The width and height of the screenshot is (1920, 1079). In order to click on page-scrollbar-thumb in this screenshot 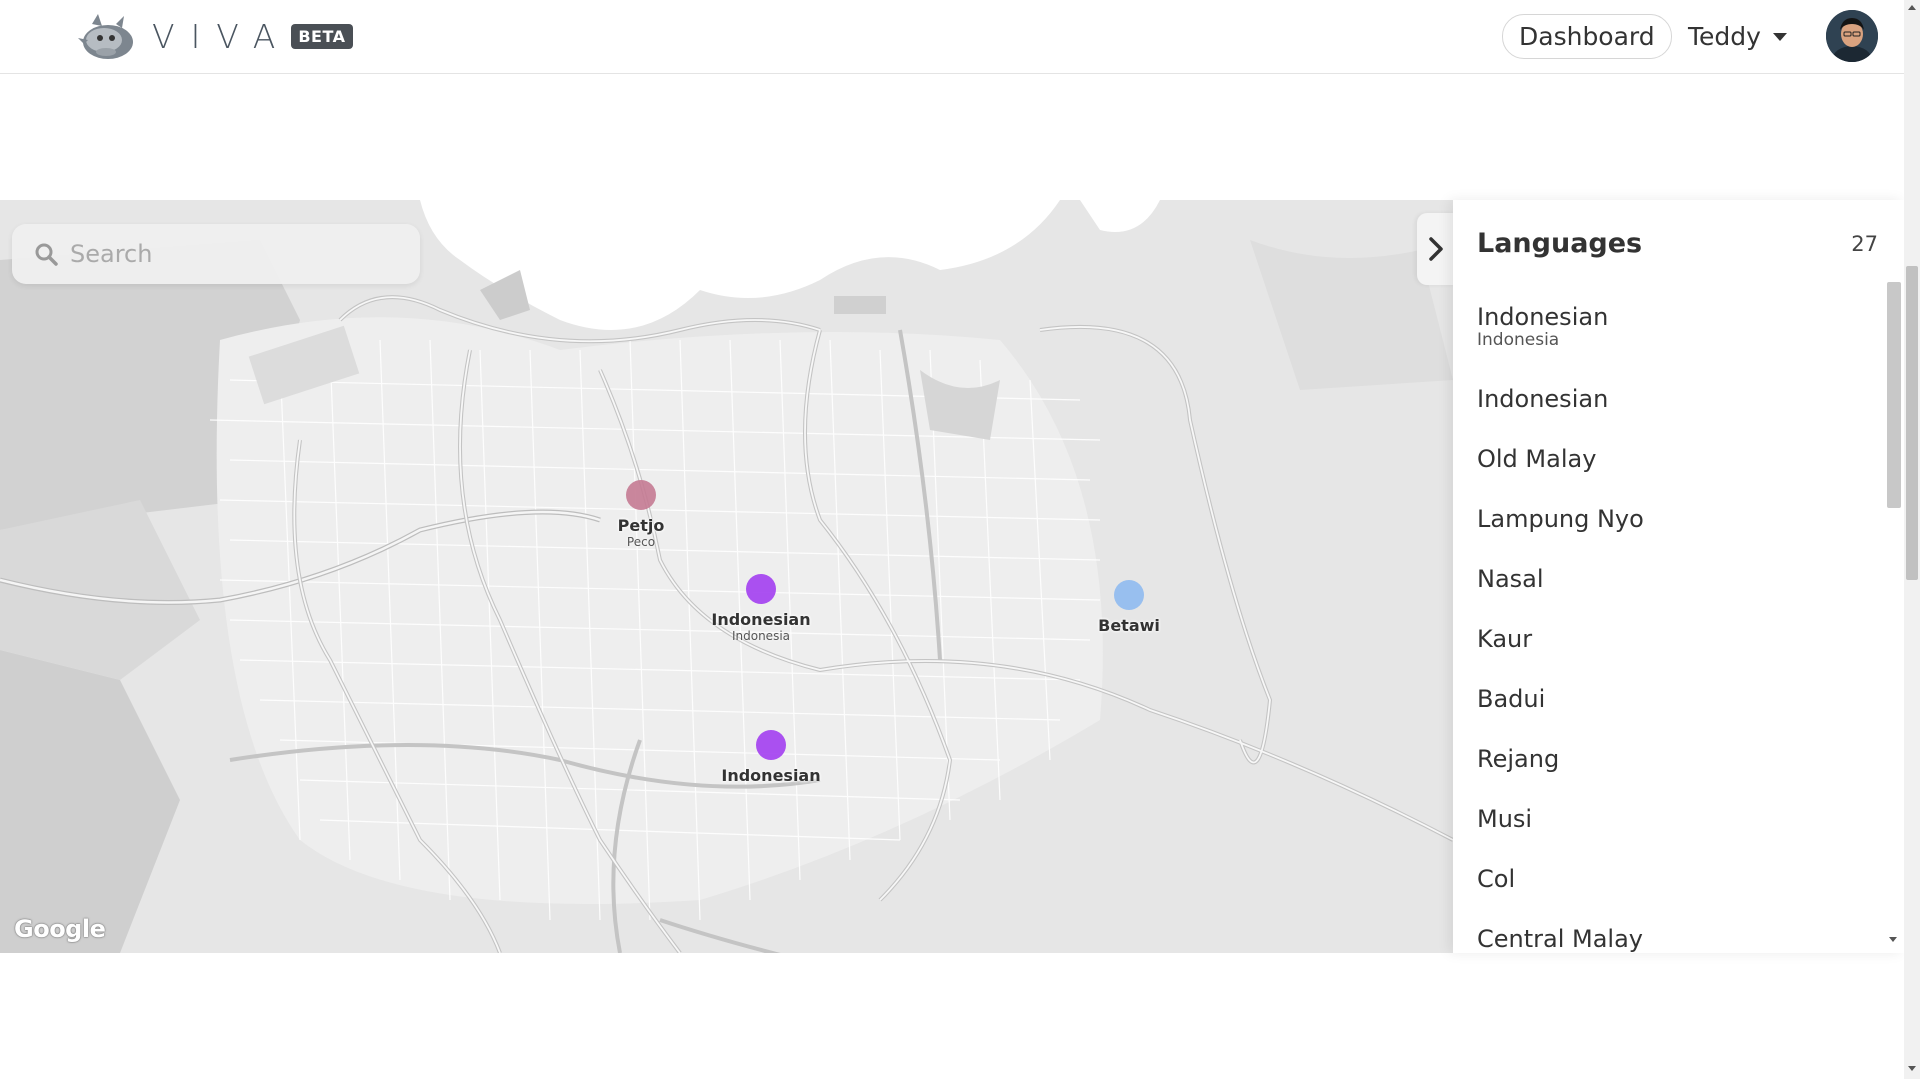, I will do `click(1912, 423)`.